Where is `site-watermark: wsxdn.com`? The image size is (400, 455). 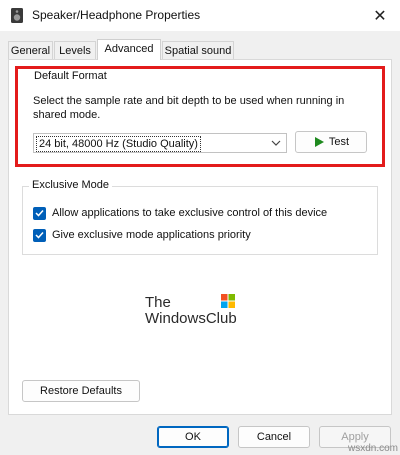
site-watermark: wsxdn.com is located at coordinates (372, 448).